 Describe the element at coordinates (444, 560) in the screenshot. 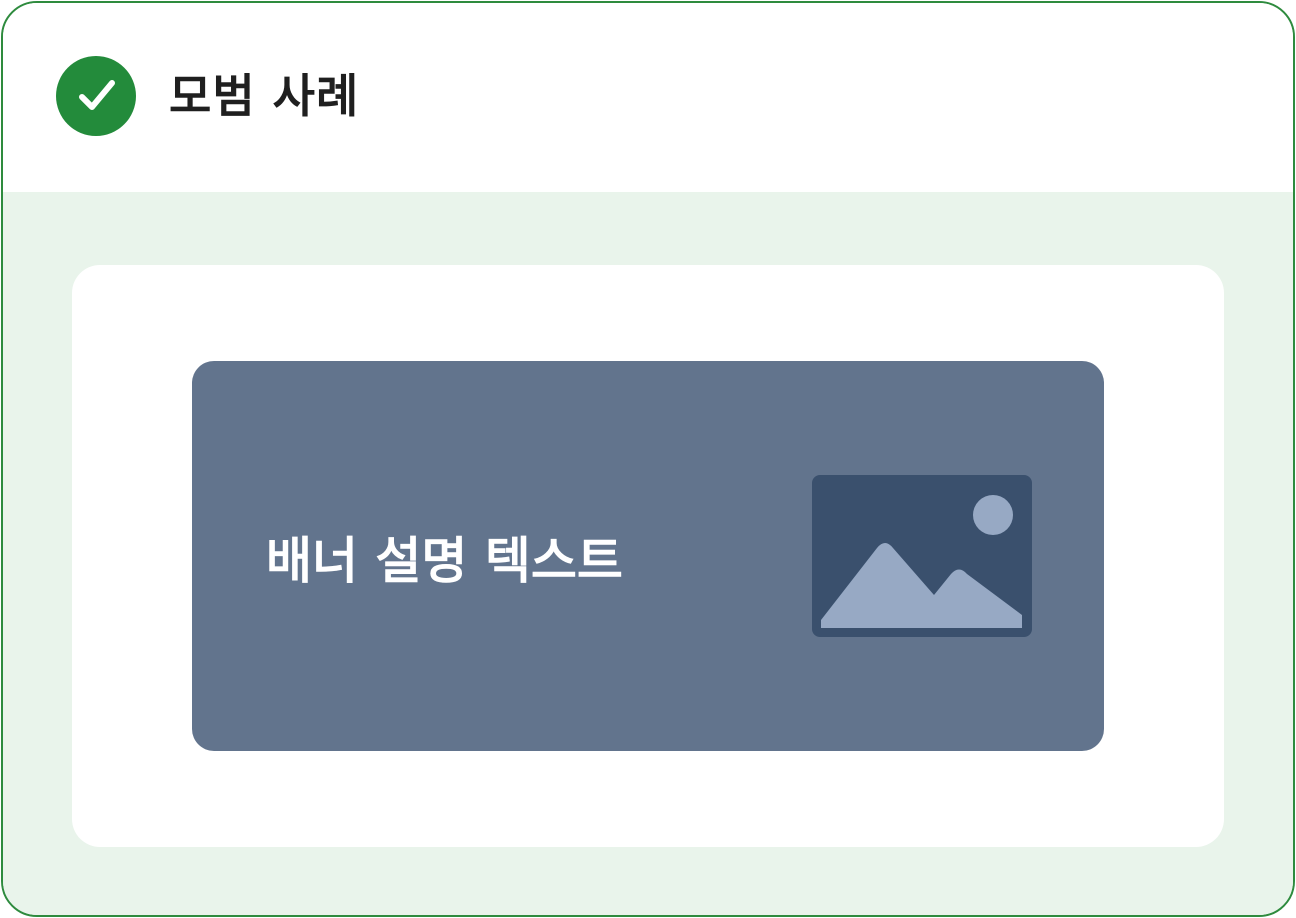

I see `banner-text: 배너 설명 텍스트` at that location.